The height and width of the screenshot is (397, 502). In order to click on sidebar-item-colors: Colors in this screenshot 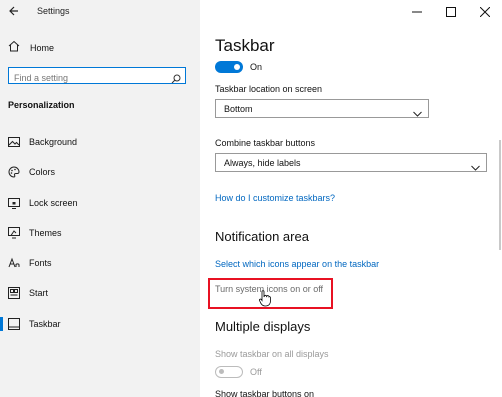, I will do `click(100, 172)`.